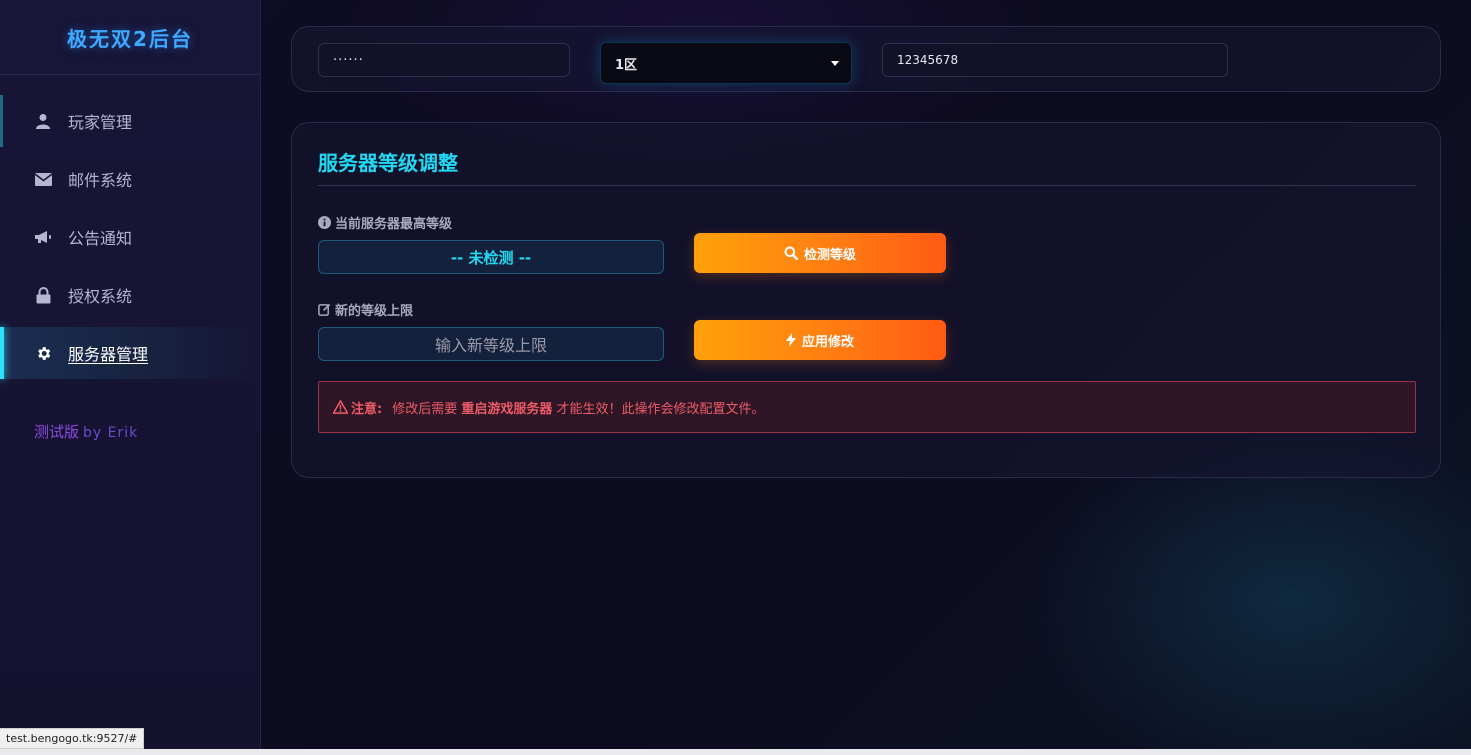 This screenshot has height=755, width=1471. What do you see at coordinates (324, 309) in the screenshot?
I see `edit-icon` at bounding box center [324, 309].